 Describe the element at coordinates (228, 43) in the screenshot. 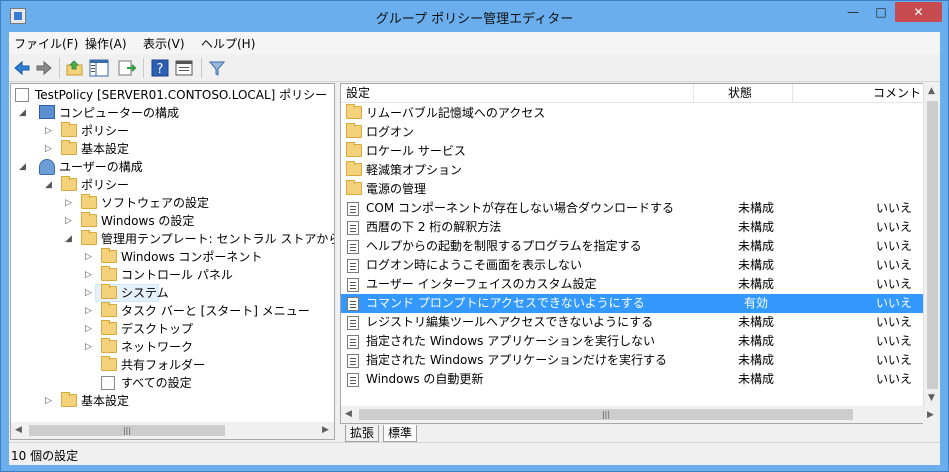

I see `menu-help: ヘルプ(H)` at that location.